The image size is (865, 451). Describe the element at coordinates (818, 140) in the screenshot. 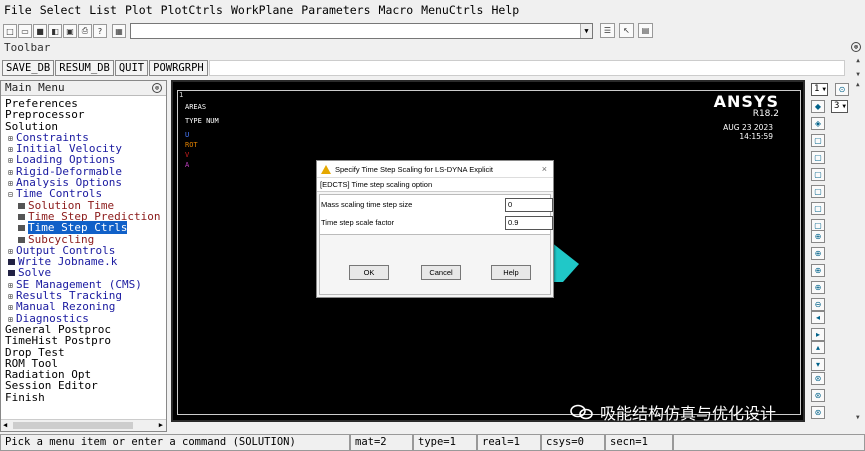

I see `front-view-icon: ▢` at that location.